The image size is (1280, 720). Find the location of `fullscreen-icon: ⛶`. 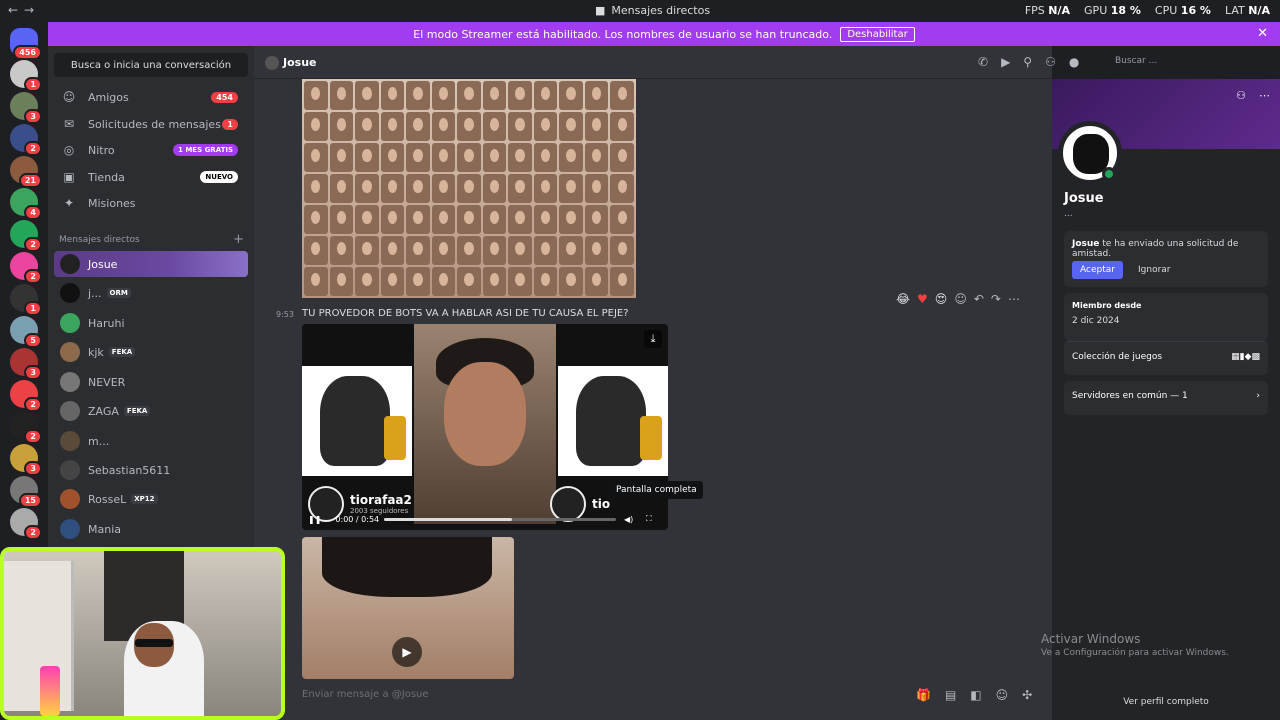

fullscreen-icon: ⛶ is located at coordinates (649, 519).